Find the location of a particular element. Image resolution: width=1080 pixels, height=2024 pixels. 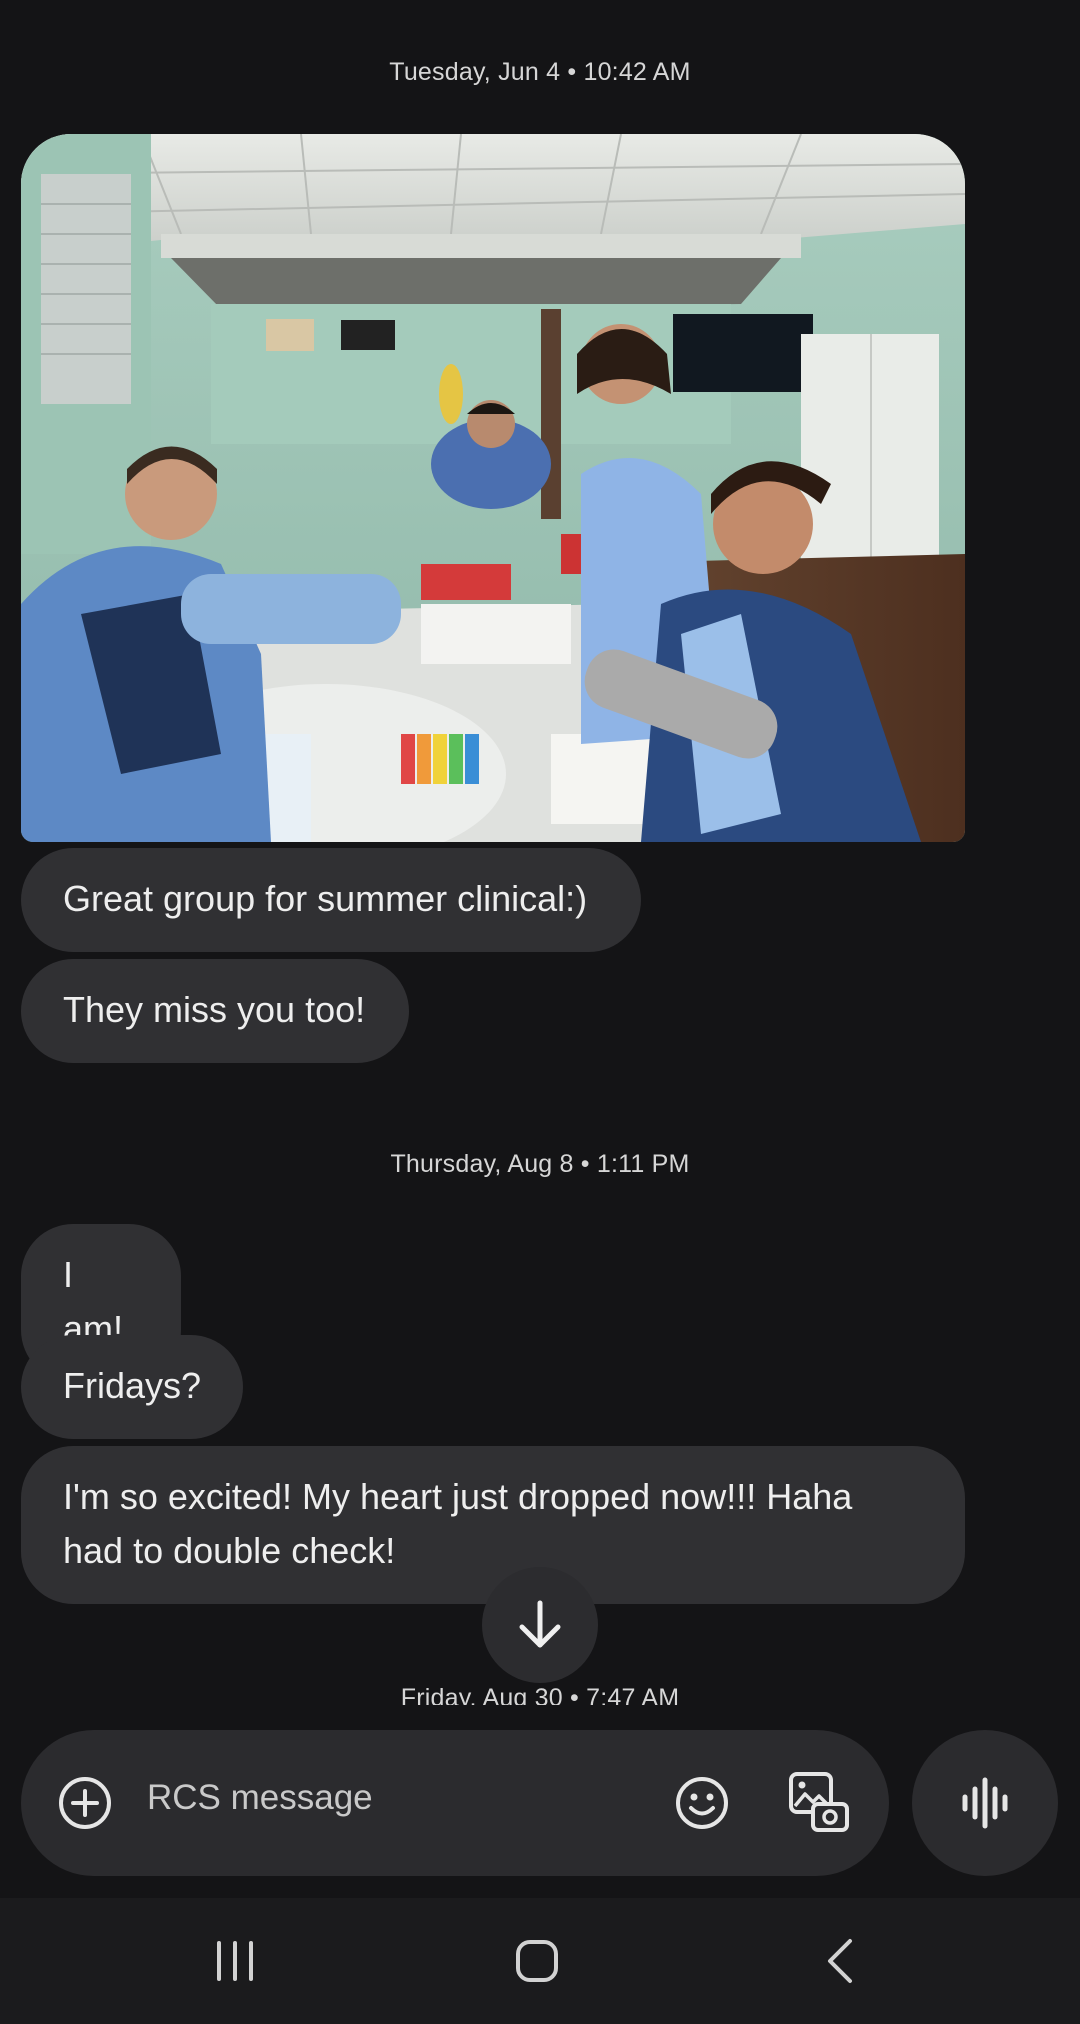

add-attachment-button is located at coordinates (85, 1803).